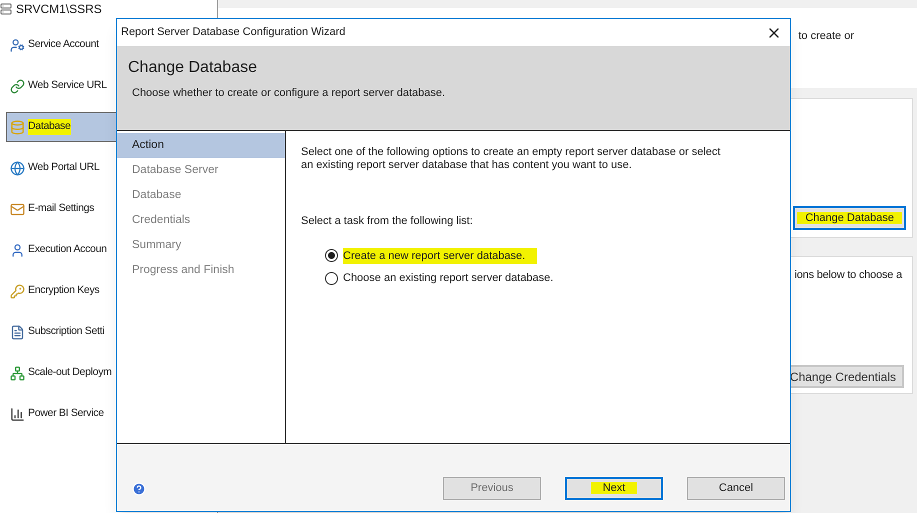 This screenshot has height=513, width=917. What do you see at coordinates (61, 208) in the screenshot?
I see `sidebar-label: E-mail Settings` at bounding box center [61, 208].